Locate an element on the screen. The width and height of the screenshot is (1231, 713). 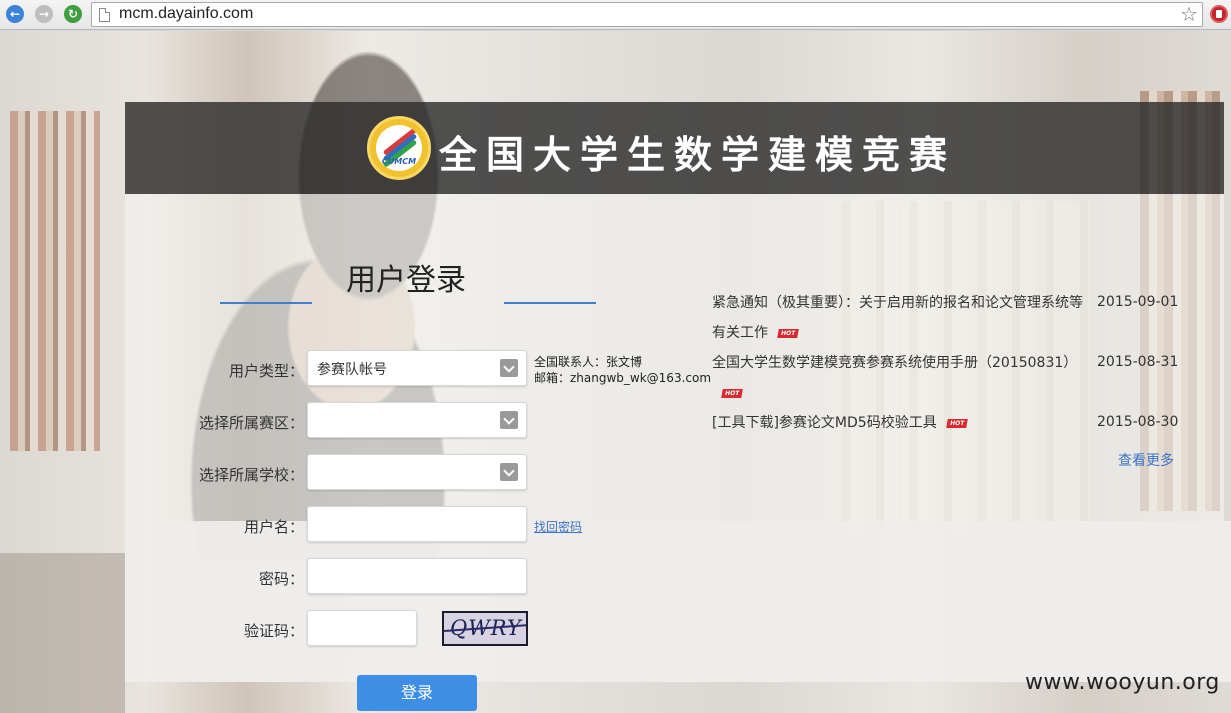
news-date: 2015-08-31 is located at coordinates (1138, 362).